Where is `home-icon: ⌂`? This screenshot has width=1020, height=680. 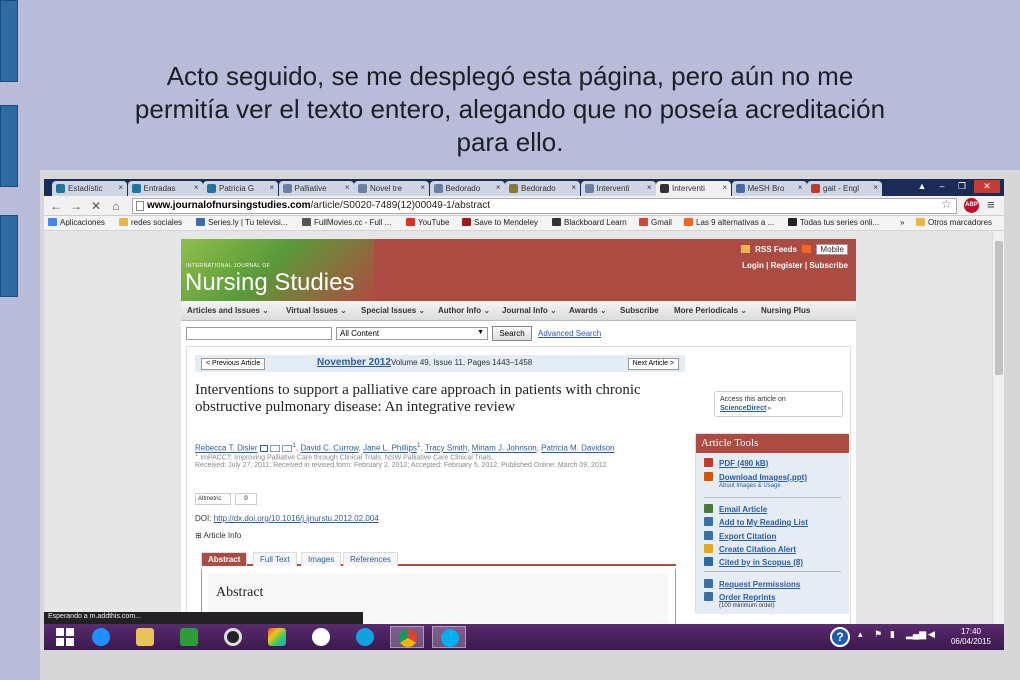
home-icon: ⌂ is located at coordinates (116, 206).